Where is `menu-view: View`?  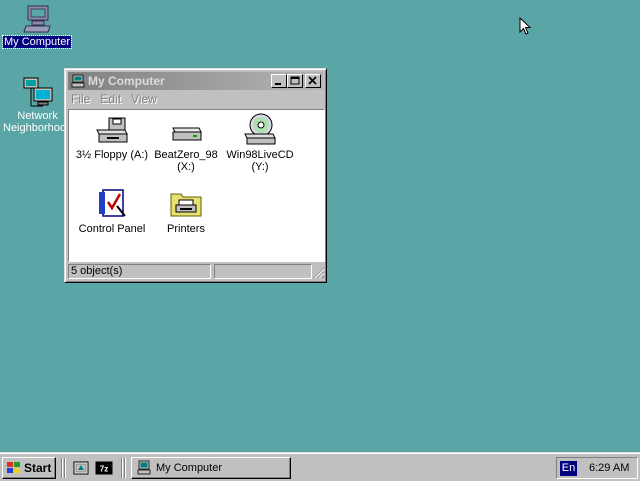
menu-view: View is located at coordinates (144, 99).